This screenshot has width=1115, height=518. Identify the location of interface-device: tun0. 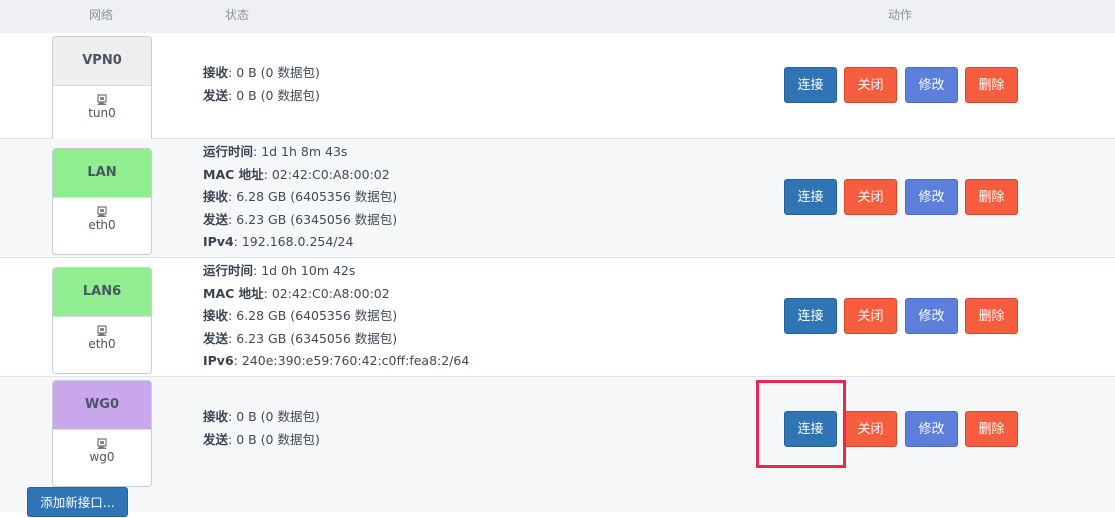
(102, 118).